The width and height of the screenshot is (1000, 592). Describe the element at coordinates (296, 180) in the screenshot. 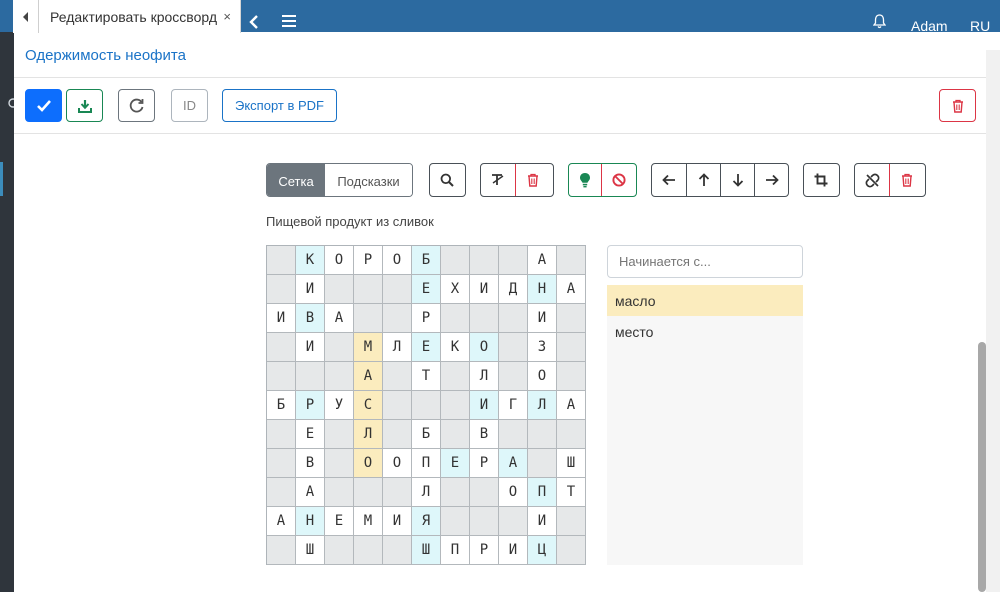

I see `tab-grid: Сетка` at that location.